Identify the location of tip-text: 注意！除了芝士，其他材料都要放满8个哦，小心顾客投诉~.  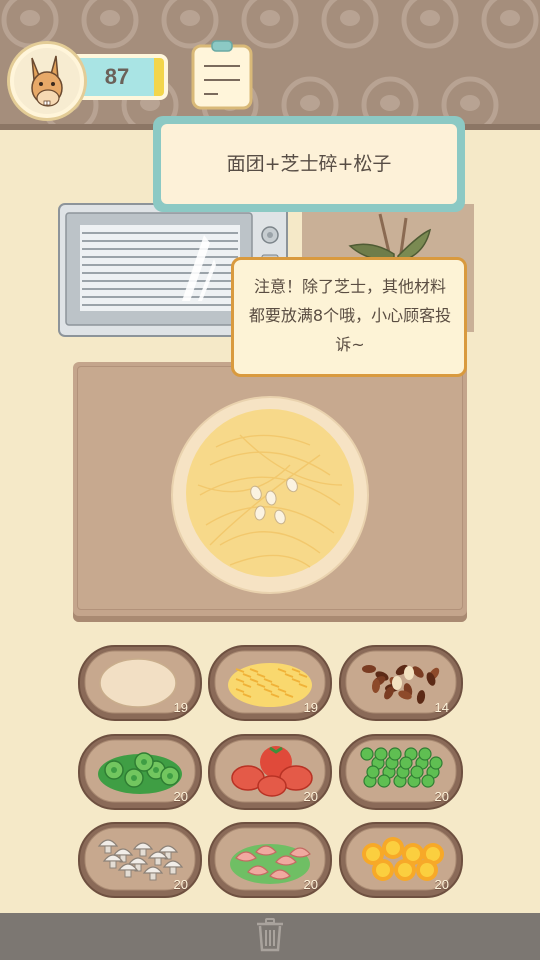
(350, 315).